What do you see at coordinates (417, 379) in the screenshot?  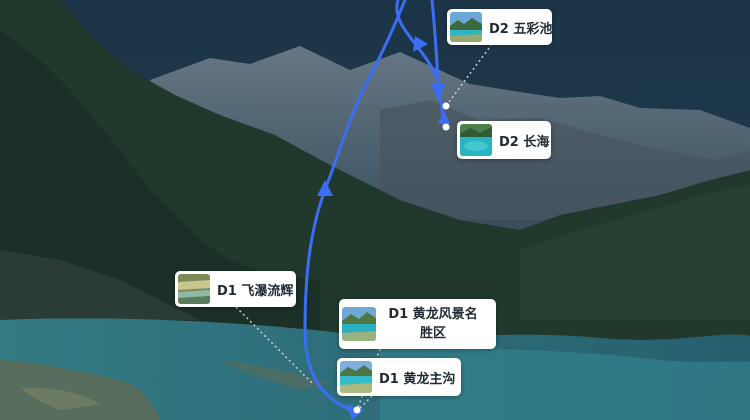 I see `marker-label: D1 黄龙主沟` at bounding box center [417, 379].